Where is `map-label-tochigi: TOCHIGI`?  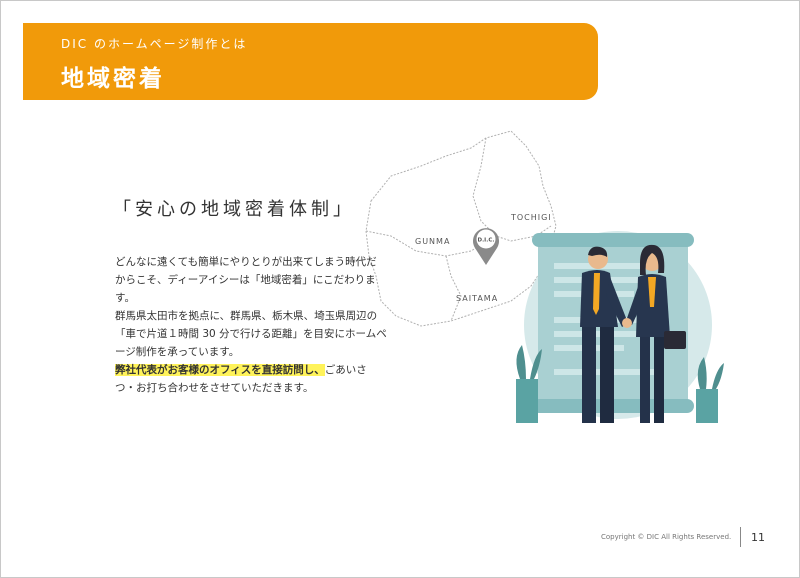 map-label-tochigi: TOCHIGI is located at coordinates (531, 217).